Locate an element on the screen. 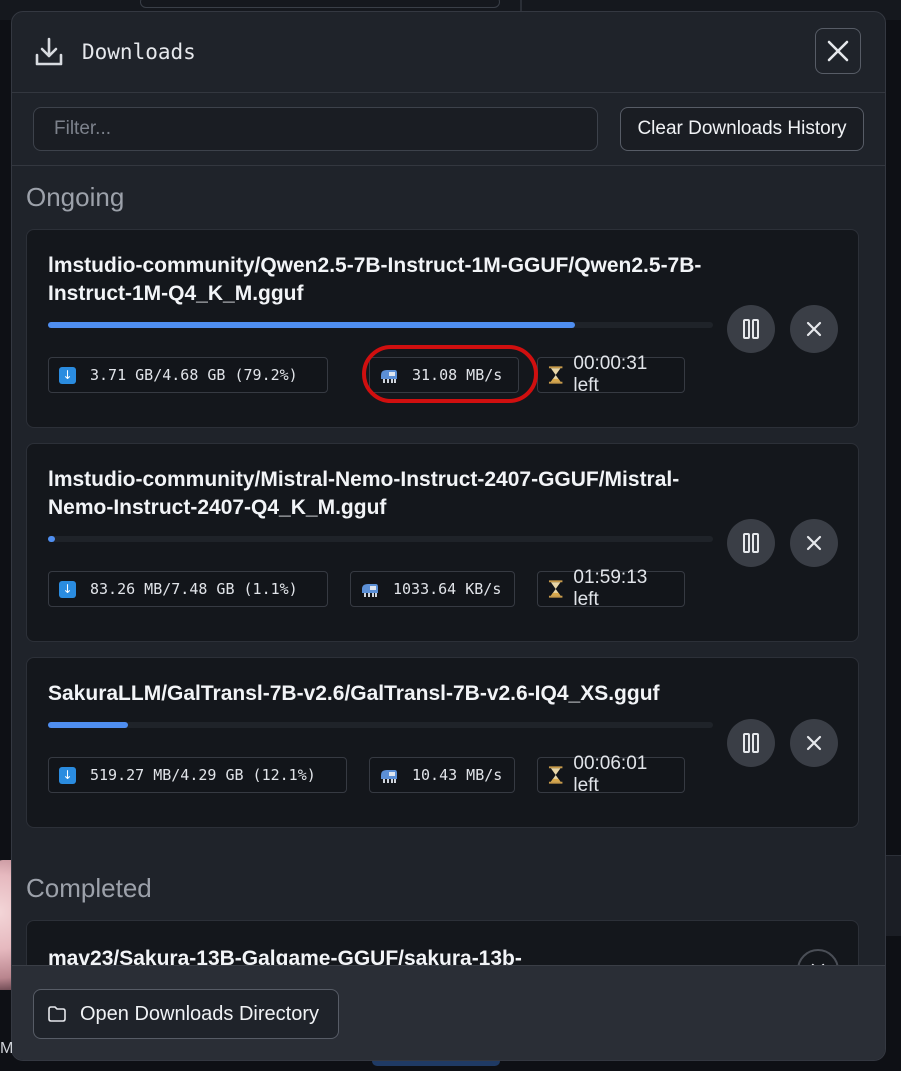  close-button is located at coordinates (838, 51).